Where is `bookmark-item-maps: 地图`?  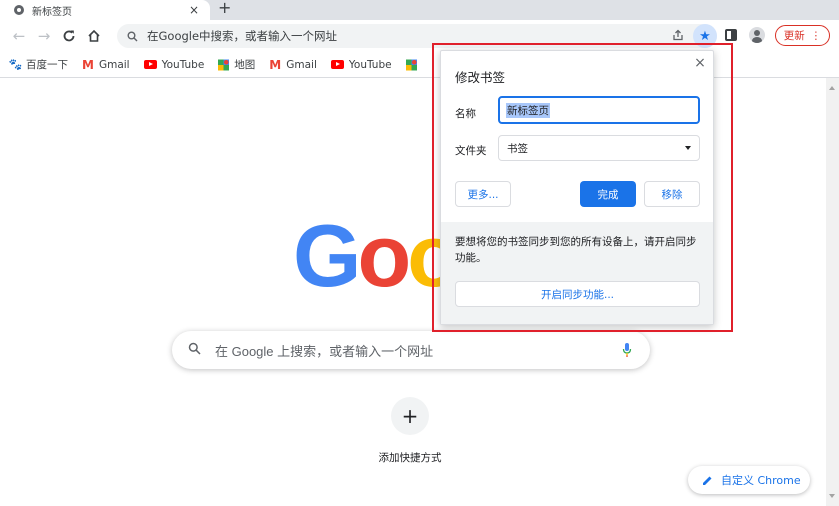
bookmark-item-maps: 地图 is located at coordinates (236, 64).